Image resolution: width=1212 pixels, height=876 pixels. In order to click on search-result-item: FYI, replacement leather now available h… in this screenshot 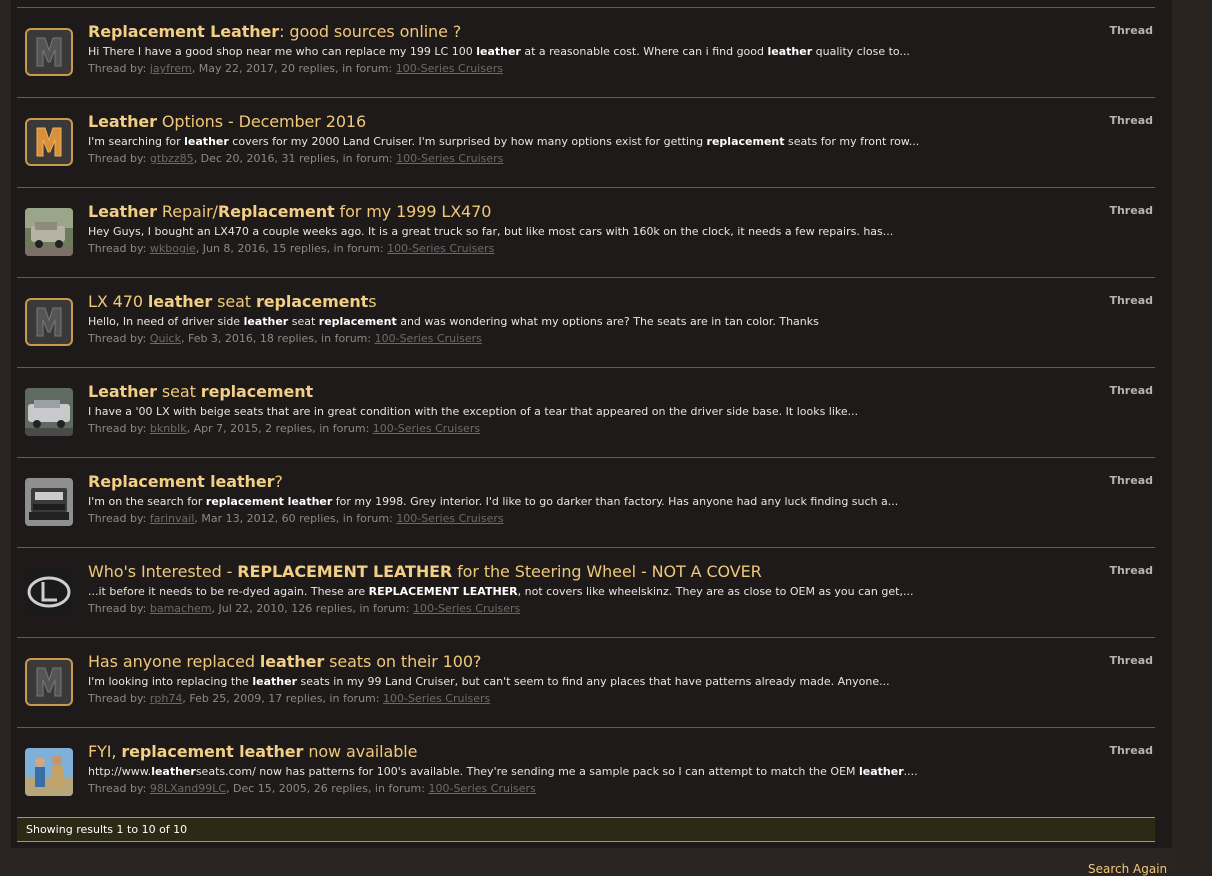, I will do `click(586, 772)`.